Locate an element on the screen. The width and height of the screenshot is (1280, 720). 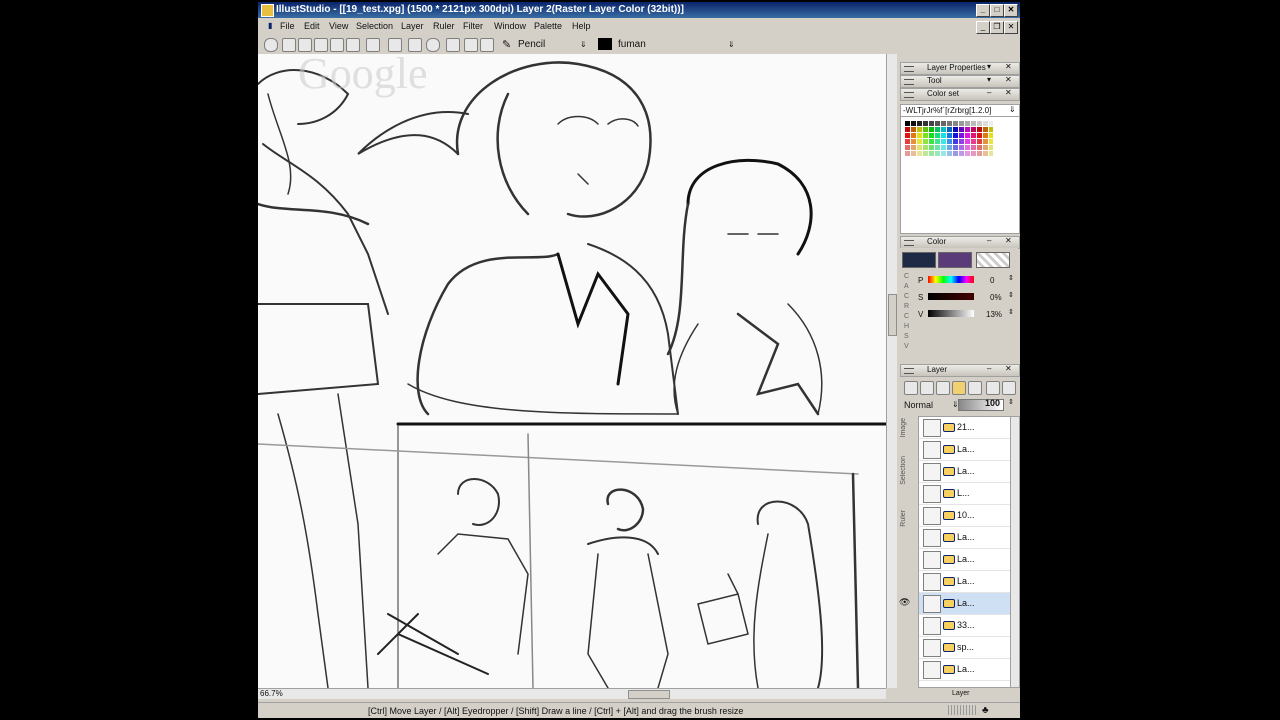
color-mode-tabs: C A C R C H S V is located at coordinates (908, 312).